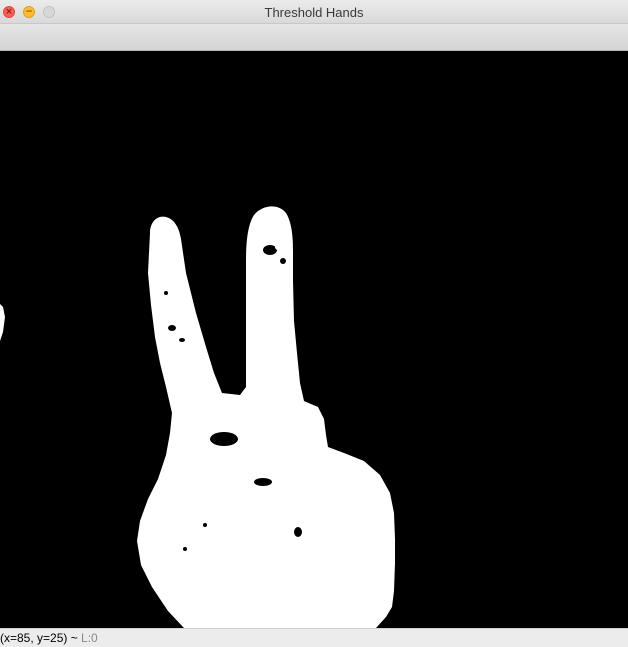  Describe the element at coordinates (89, 638) in the screenshot. I see `pixel-level: L:0` at that location.